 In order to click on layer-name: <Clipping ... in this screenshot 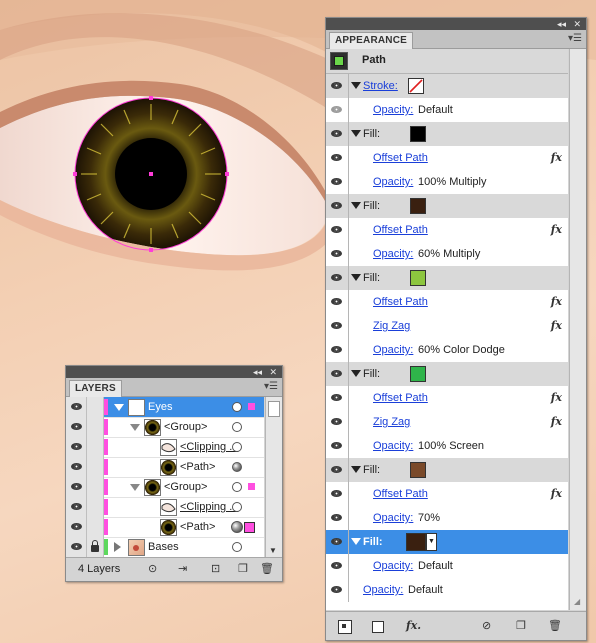, I will do `click(209, 447)`.